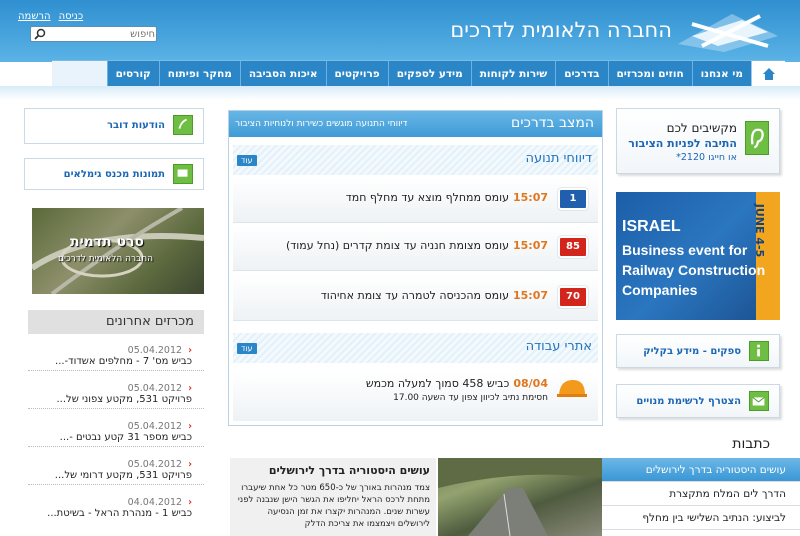 The height and width of the screenshot is (536, 800). I want to click on report-text: עומס מהכניסה לטמרה עד צומת אחיהוד, so click(414, 295).